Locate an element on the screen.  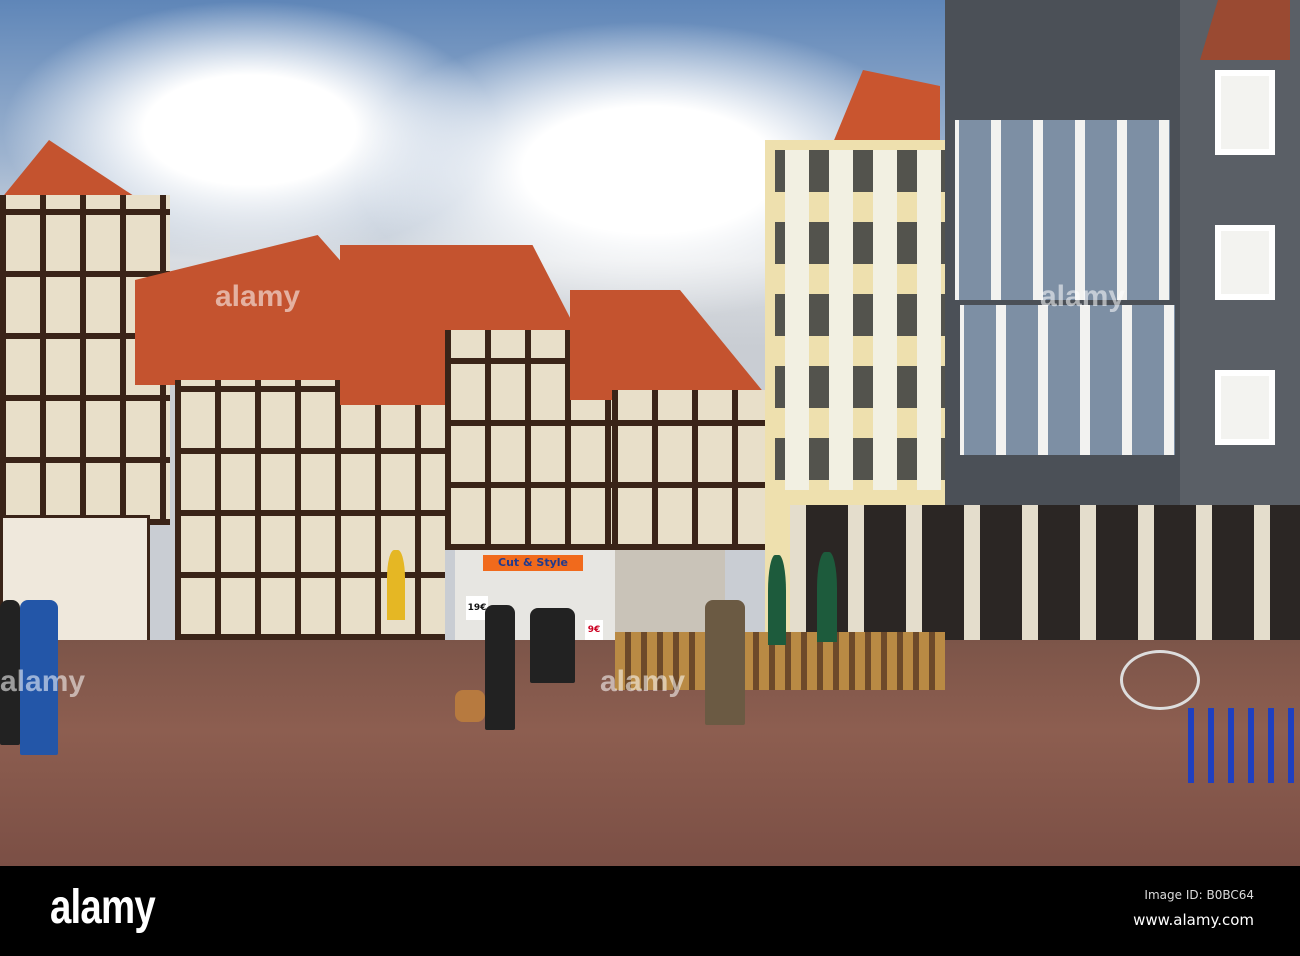
alamy-logo: alamy is located at coordinates (103, 907).